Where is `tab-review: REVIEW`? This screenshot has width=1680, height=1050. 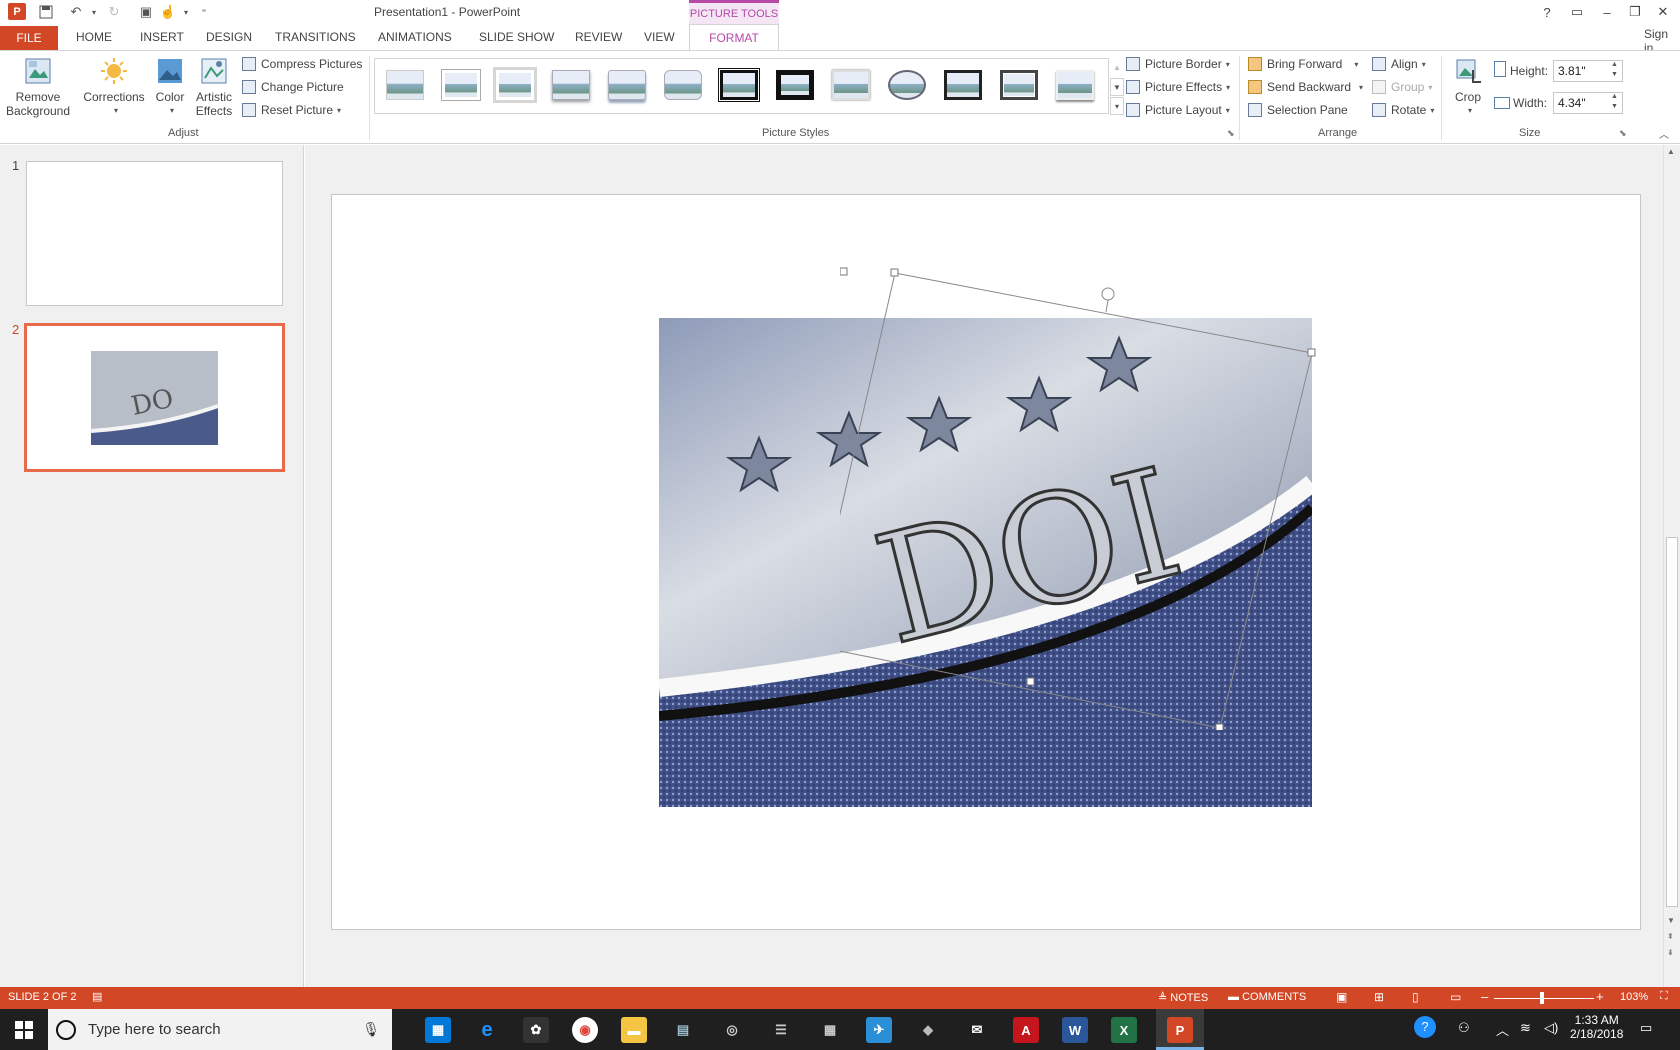
tab-review: REVIEW is located at coordinates (598, 37).